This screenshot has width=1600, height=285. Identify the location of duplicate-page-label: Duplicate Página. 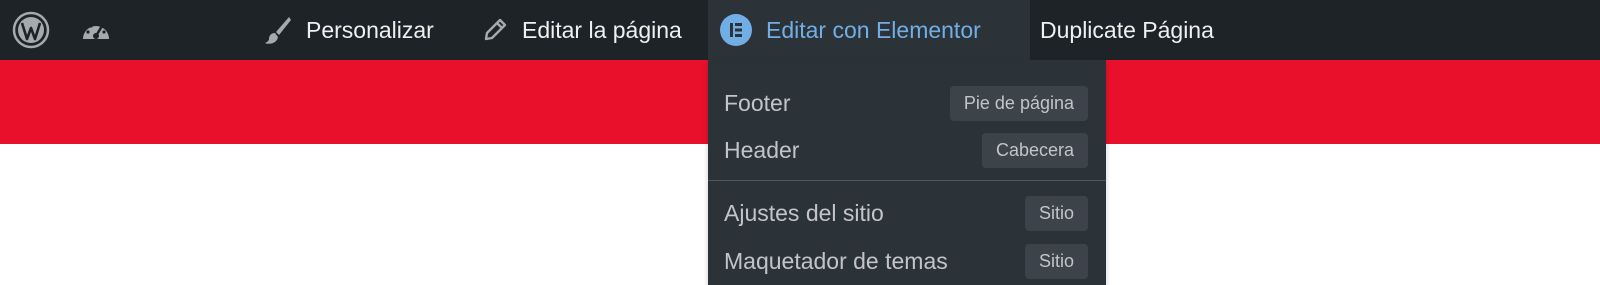
(1127, 29).